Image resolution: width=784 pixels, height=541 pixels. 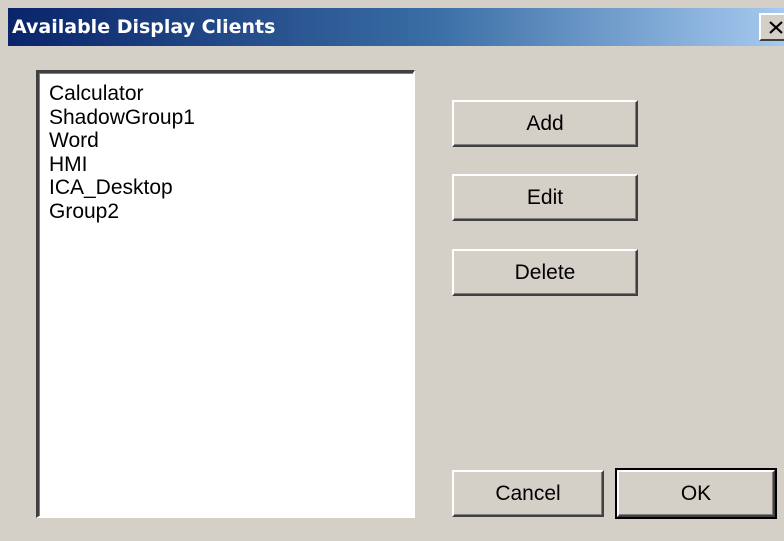 I want to click on title-bar: Available Display Clients, so click(x=396, y=27).